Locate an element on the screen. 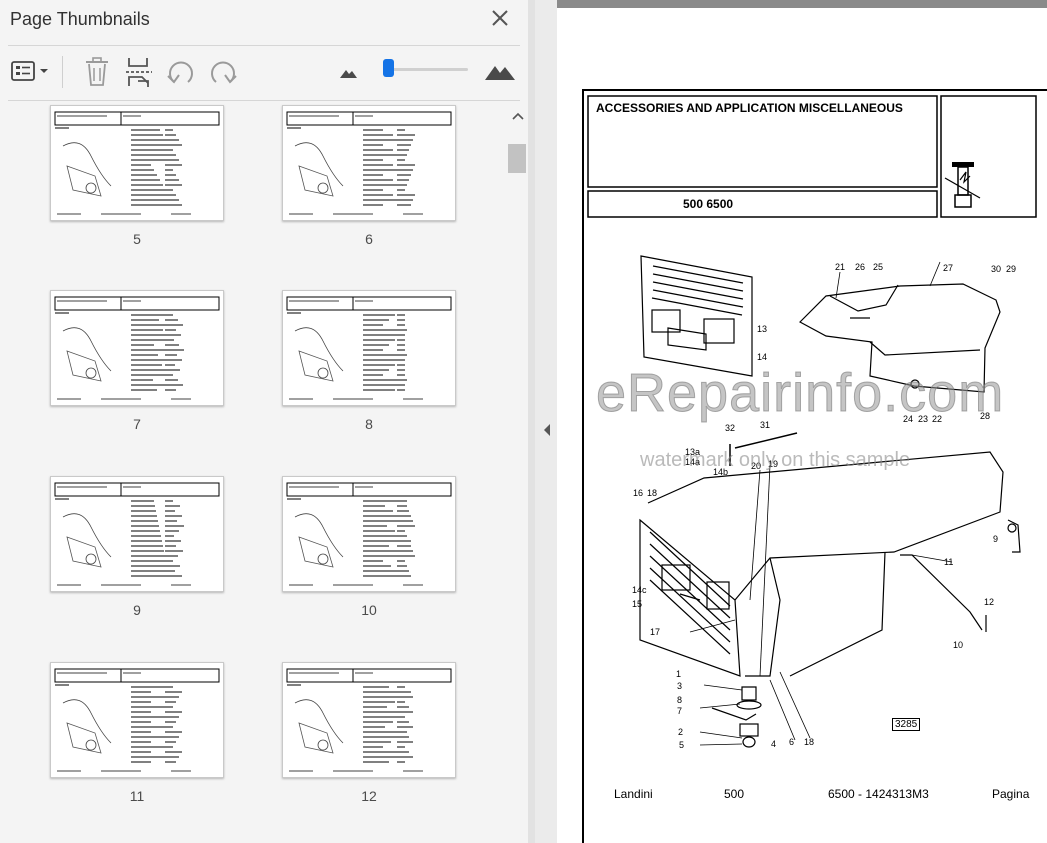 Image resolution: width=1047 pixels, height=843 pixels. chevron-up-icon is located at coordinates (518, 116).